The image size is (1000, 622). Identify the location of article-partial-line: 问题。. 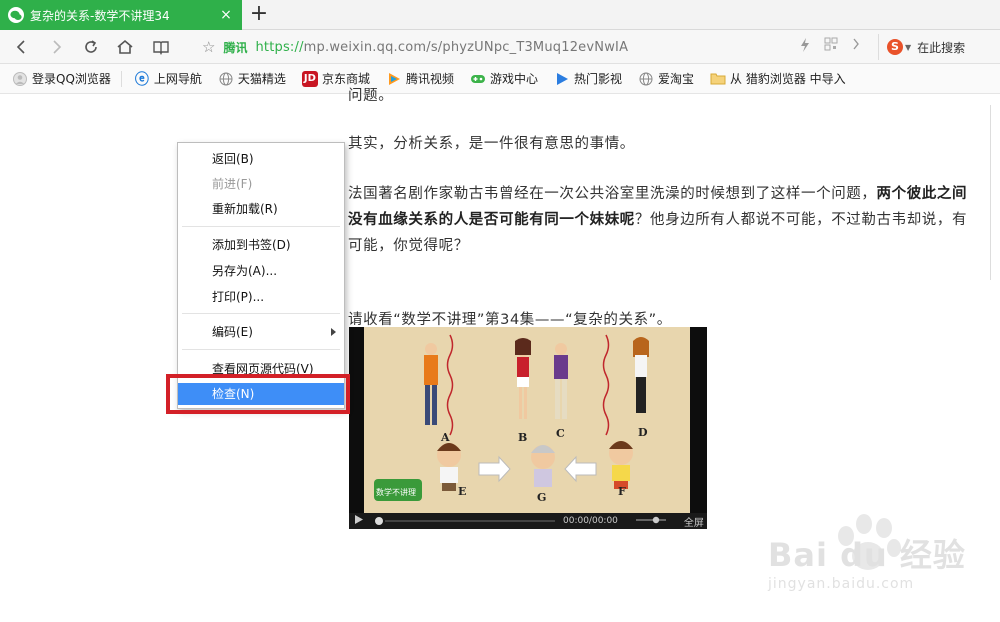
(371, 94).